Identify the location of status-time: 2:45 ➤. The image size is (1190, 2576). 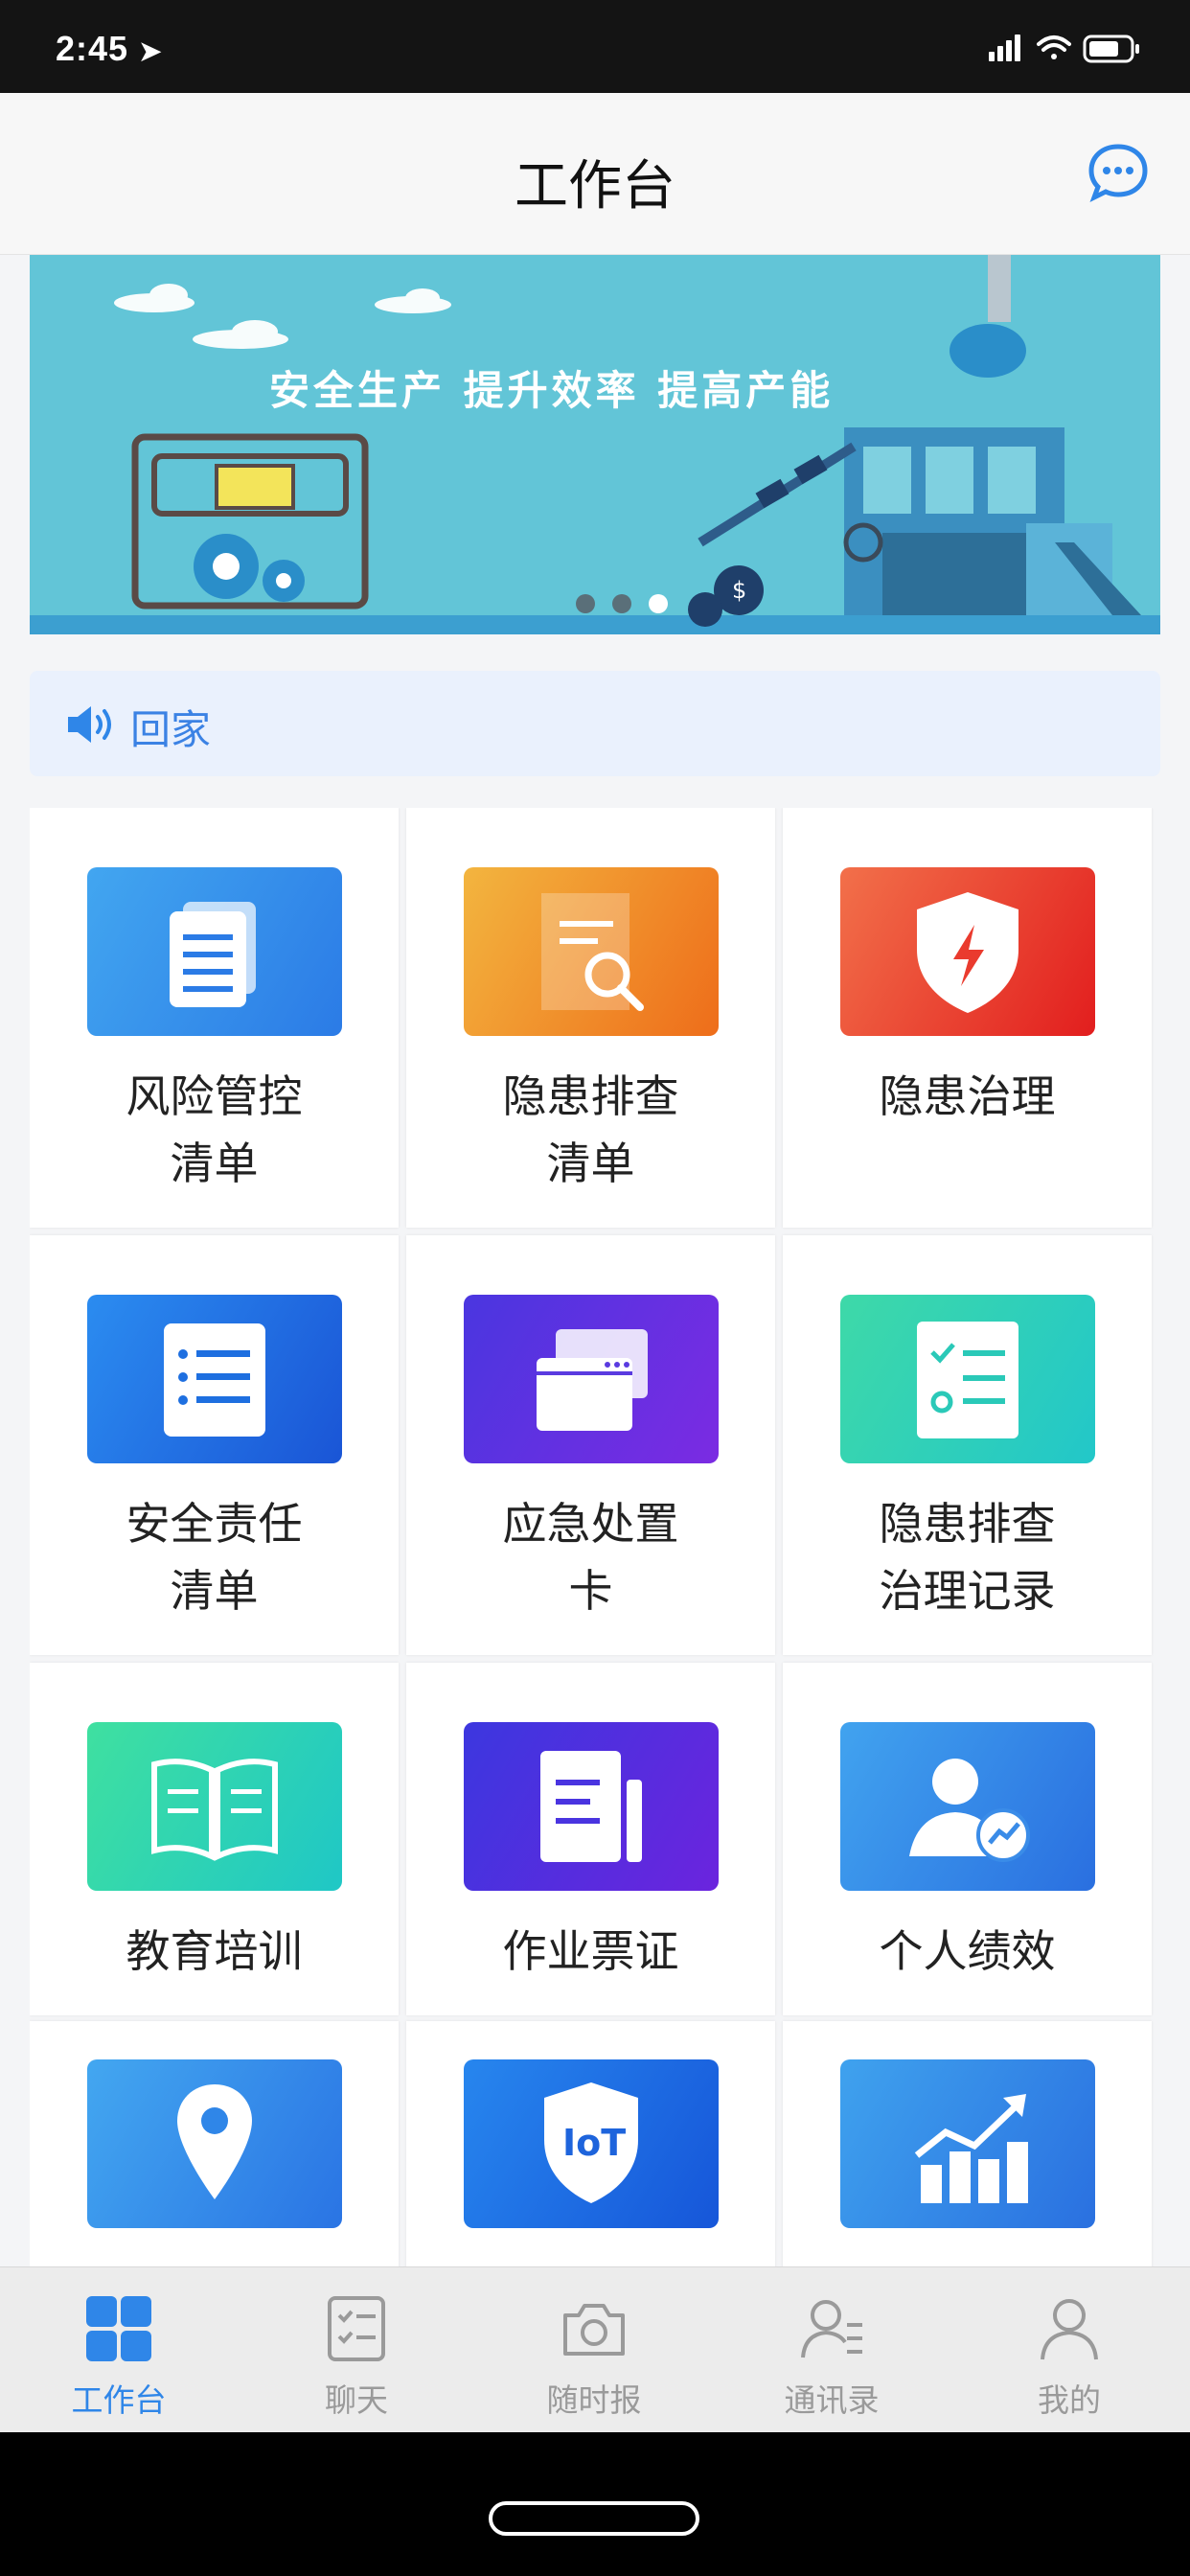
(109, 49).